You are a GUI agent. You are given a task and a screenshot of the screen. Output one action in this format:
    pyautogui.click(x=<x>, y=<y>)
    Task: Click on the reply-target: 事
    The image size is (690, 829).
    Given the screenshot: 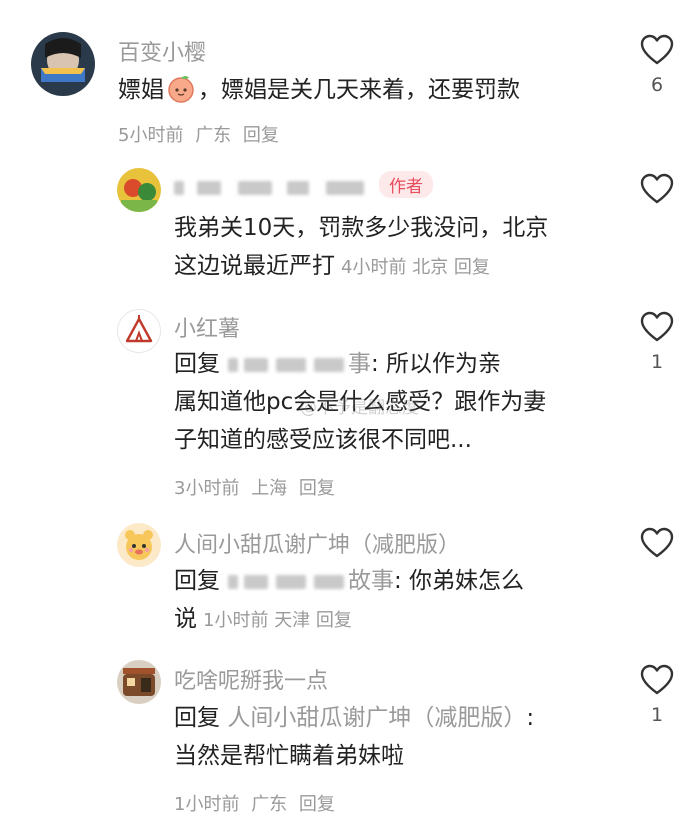 What is the action you would take?
    pyautogui.click(x=359, y=364)
    